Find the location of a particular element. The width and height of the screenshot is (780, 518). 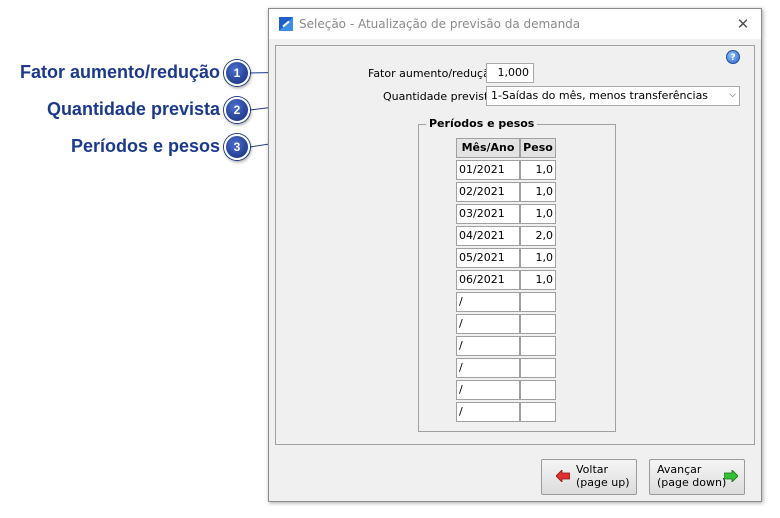

back-button: Voltar (page up) is located at coordinates (589, 477).